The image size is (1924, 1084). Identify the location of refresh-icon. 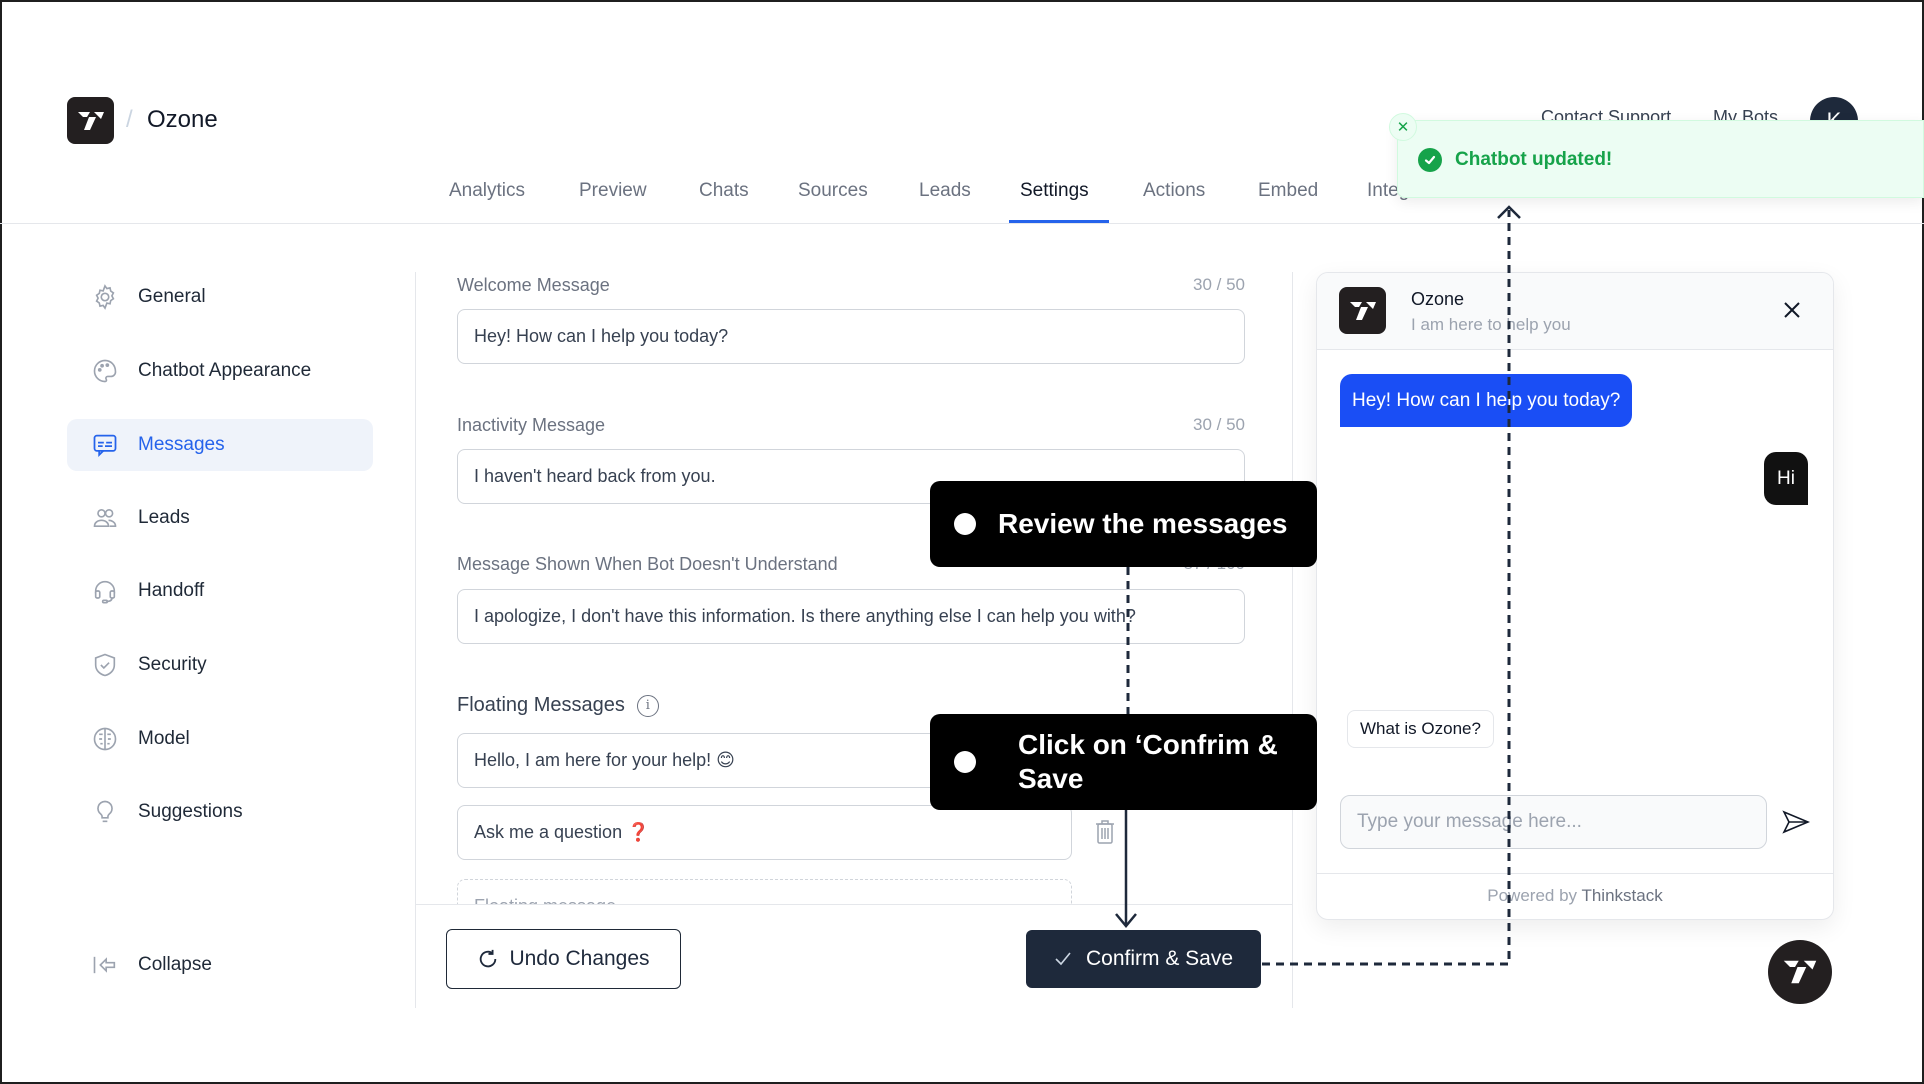
(488, 958).